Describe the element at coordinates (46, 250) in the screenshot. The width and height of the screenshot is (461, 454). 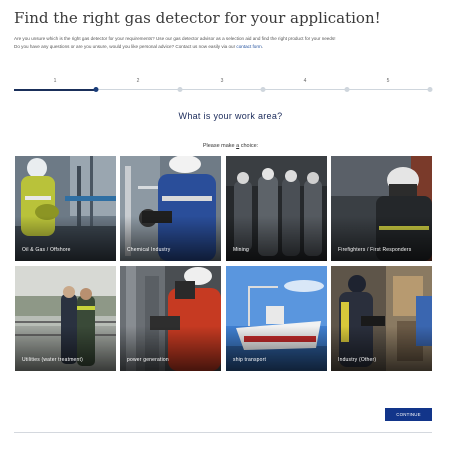
I see `option-label: Oil & Gas / Offshore` at that location.